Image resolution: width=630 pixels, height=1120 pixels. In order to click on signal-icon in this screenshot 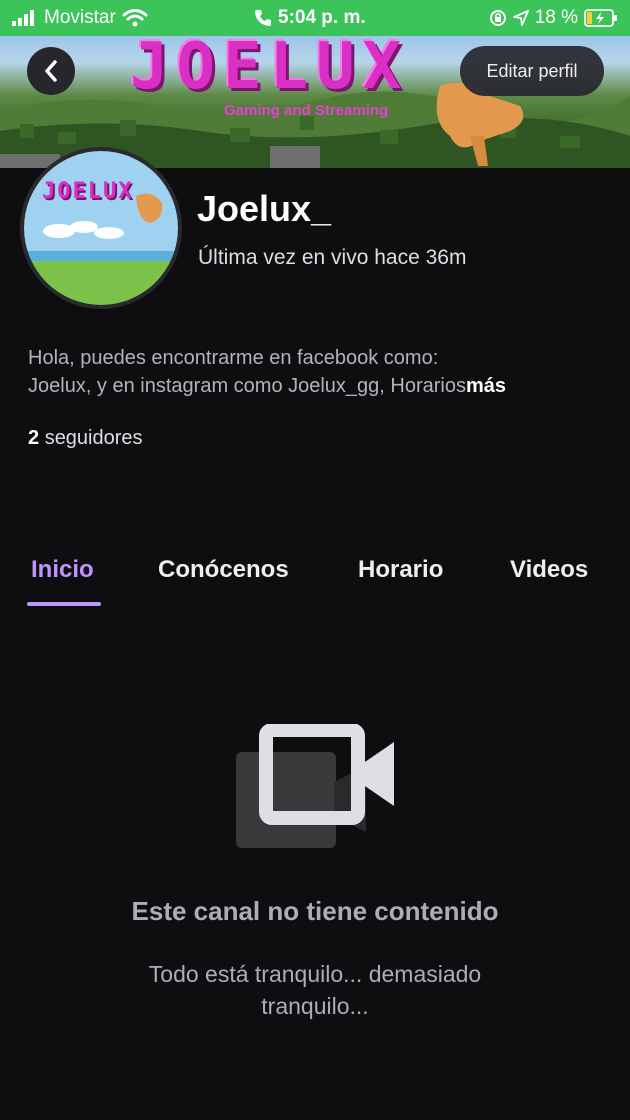, I will do `click(23, 18)`.